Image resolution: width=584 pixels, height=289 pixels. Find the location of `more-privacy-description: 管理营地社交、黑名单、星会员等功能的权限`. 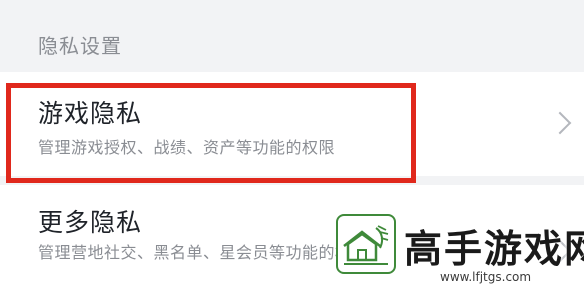

more-privacy-description: 管理营地社交、黑名单、星会员等功能的权限 is located at coordinates (203, 252).